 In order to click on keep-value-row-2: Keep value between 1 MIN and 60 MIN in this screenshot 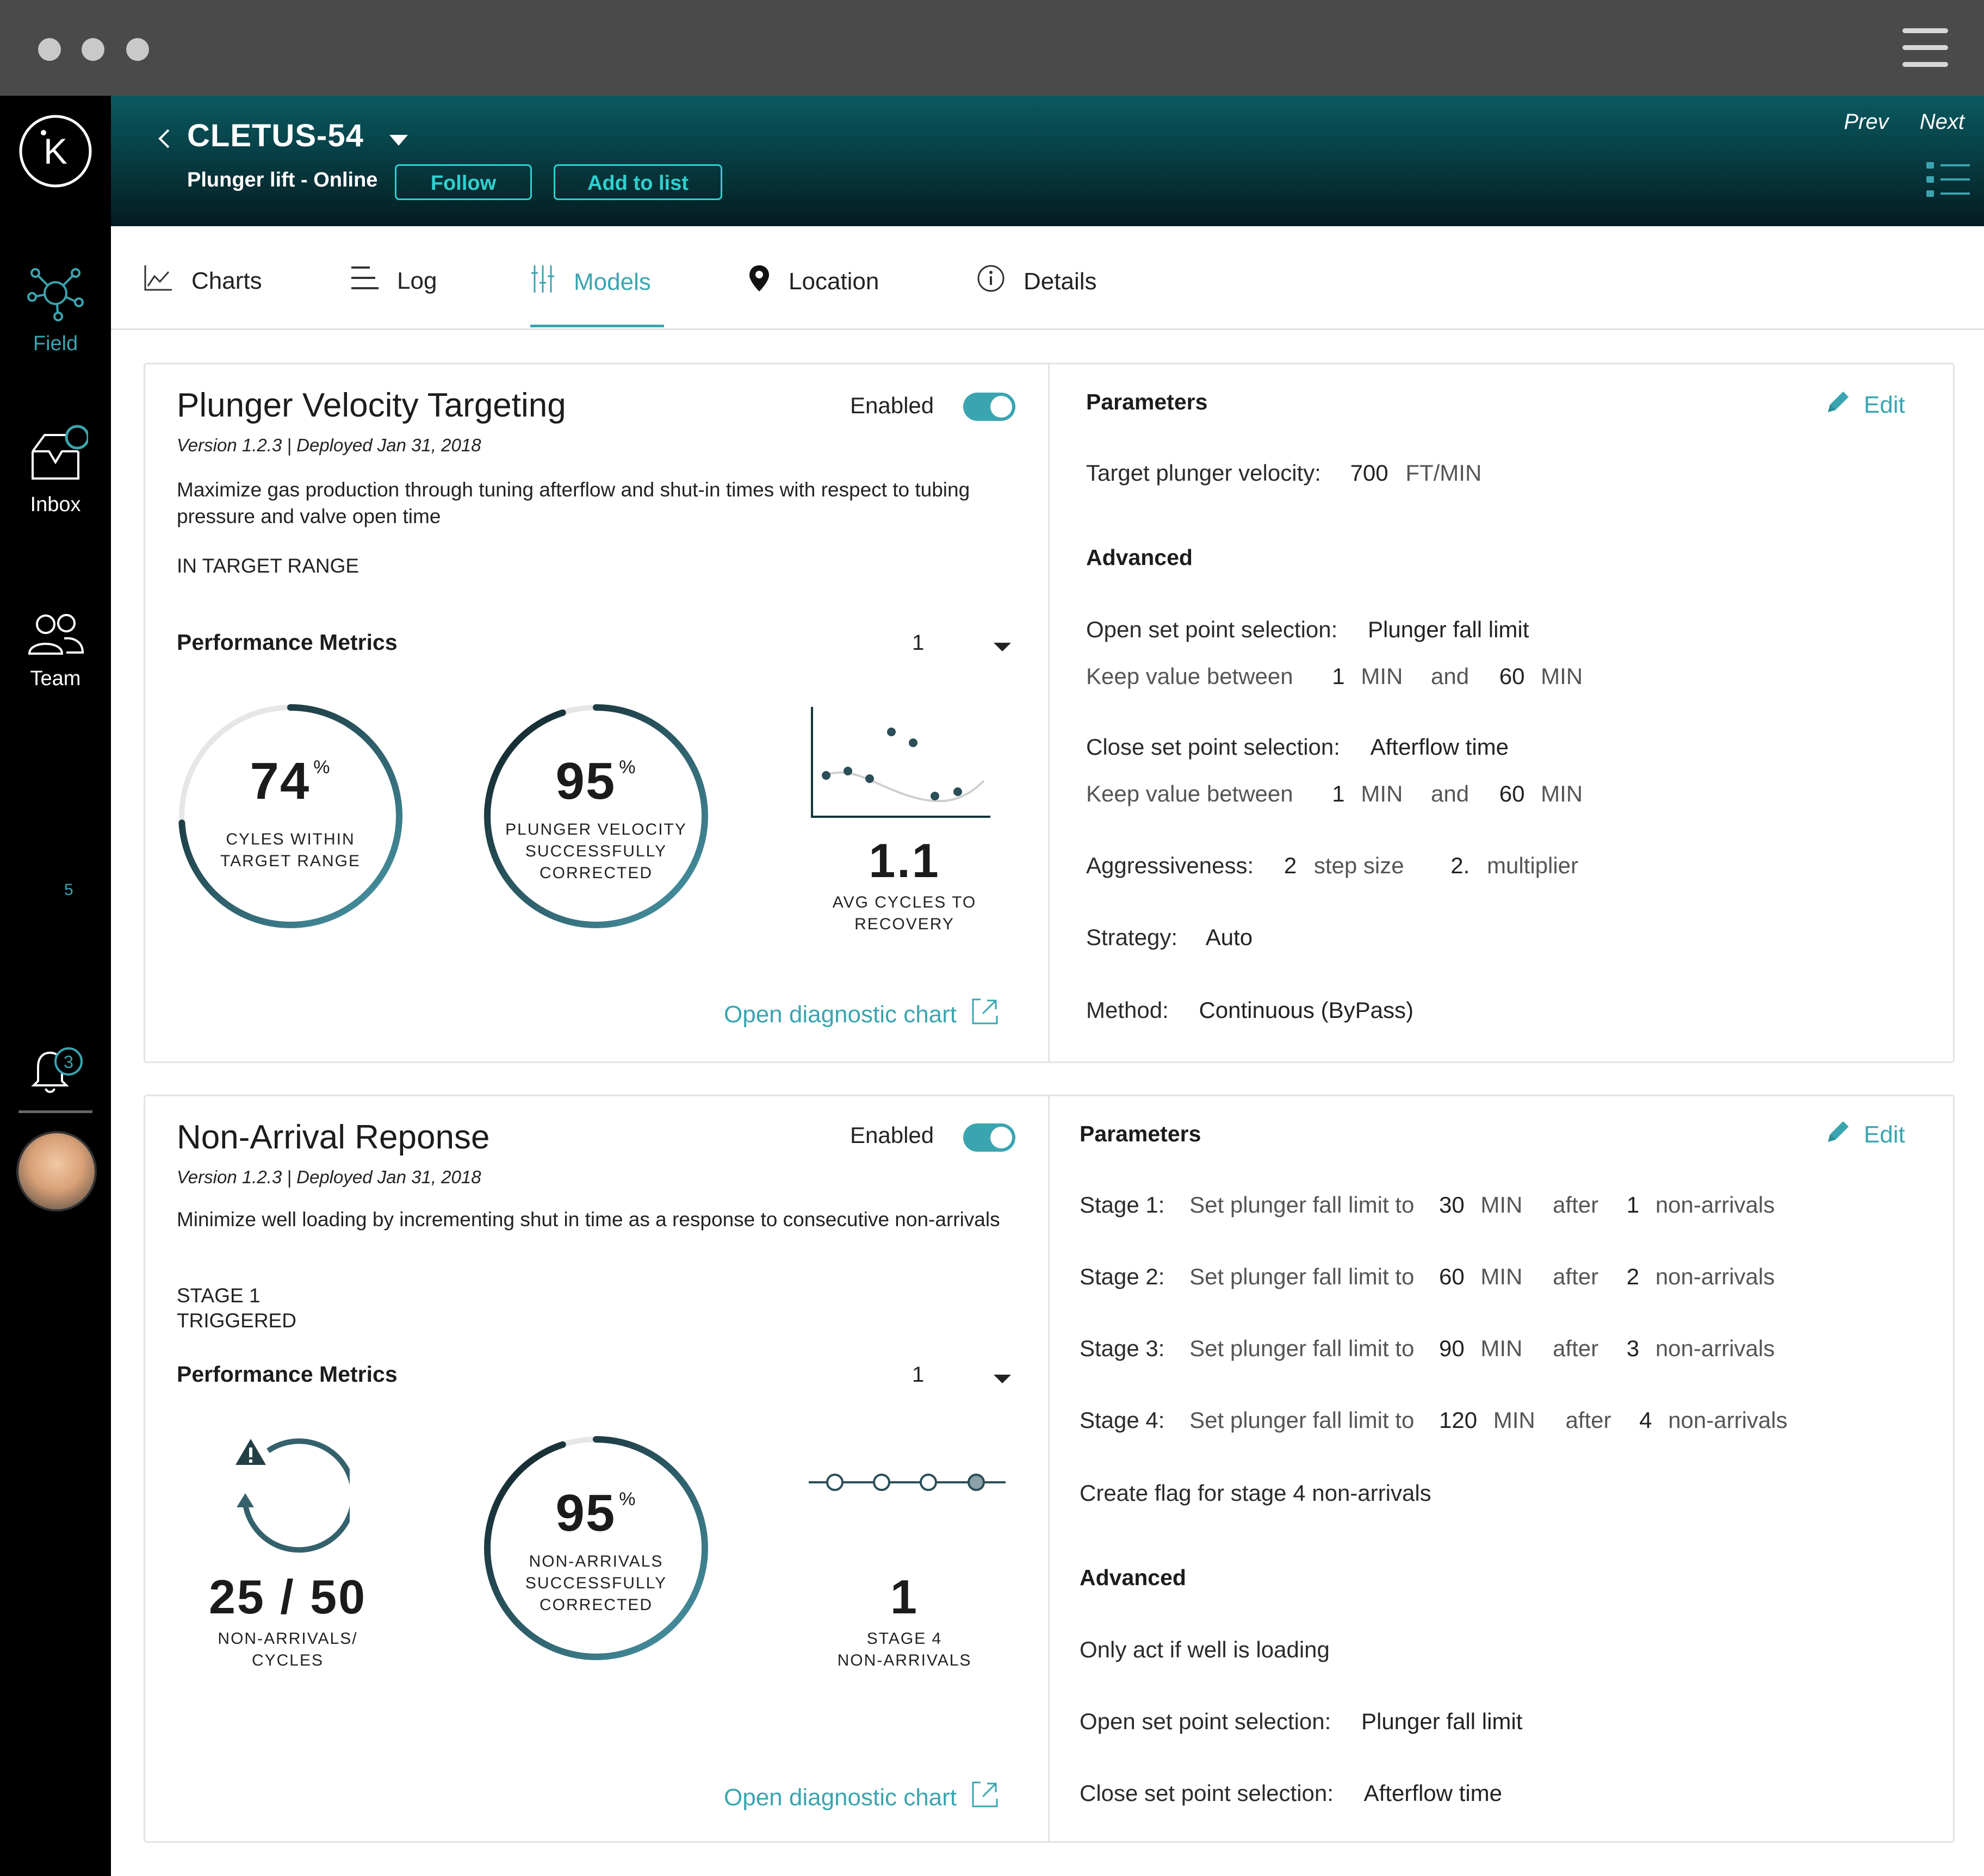, I will do `click(1334, 793)`.